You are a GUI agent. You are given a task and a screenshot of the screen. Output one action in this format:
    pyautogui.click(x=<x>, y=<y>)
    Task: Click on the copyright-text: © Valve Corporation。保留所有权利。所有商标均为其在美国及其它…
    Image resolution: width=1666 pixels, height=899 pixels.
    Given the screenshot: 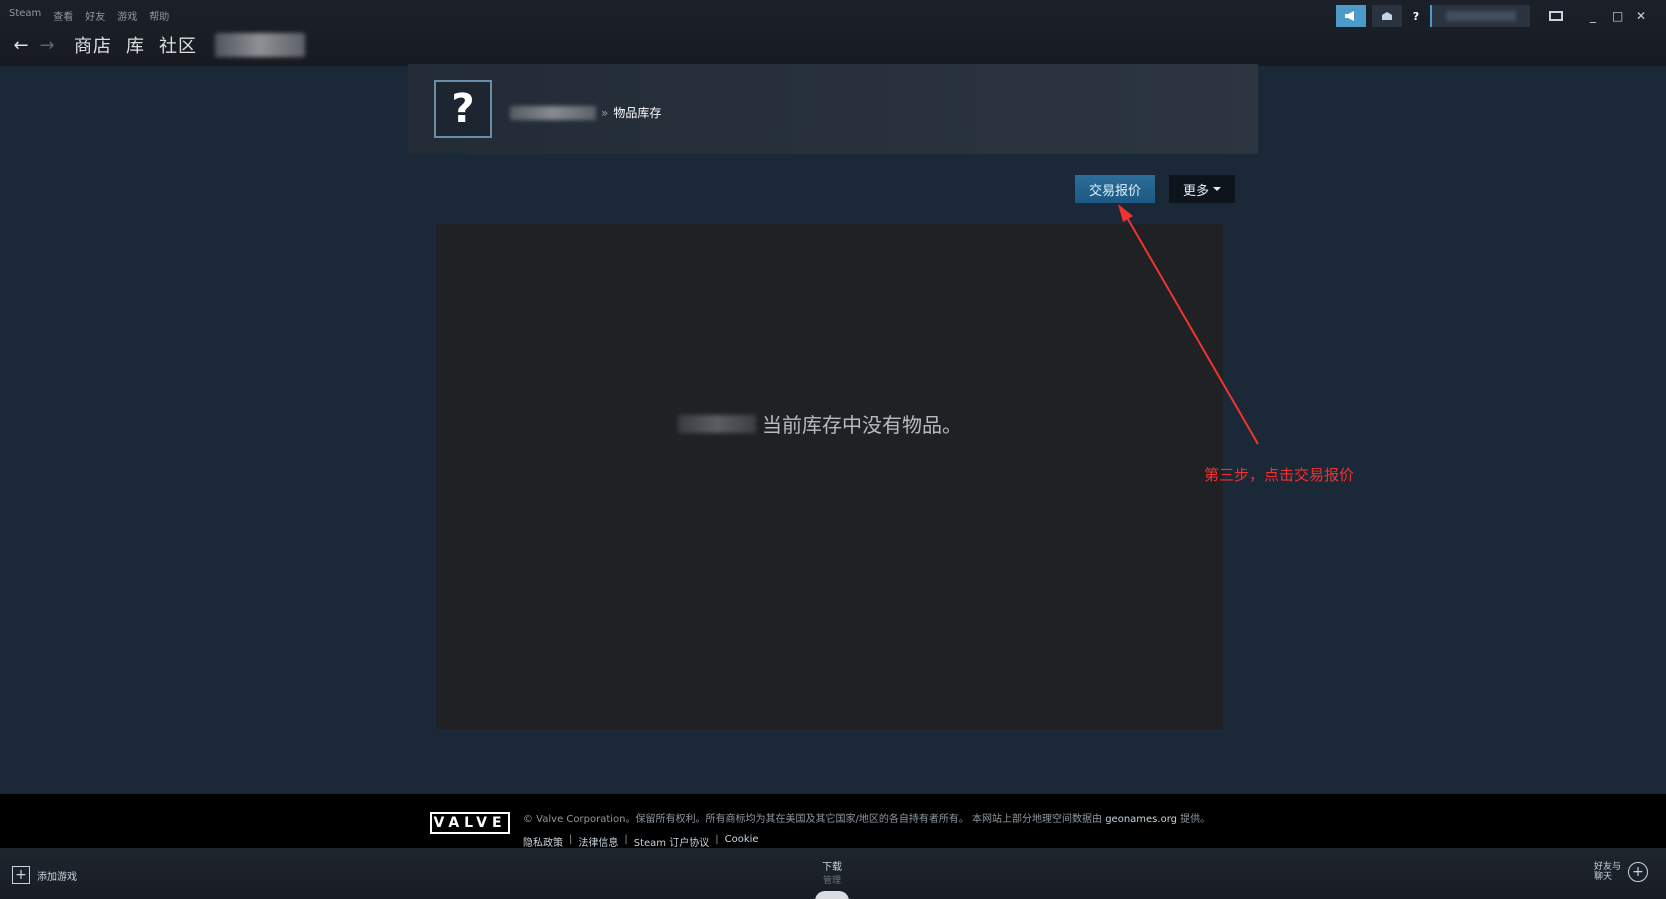 What is the action you would take?
    pyautogui.click(x=866, y=817)
    